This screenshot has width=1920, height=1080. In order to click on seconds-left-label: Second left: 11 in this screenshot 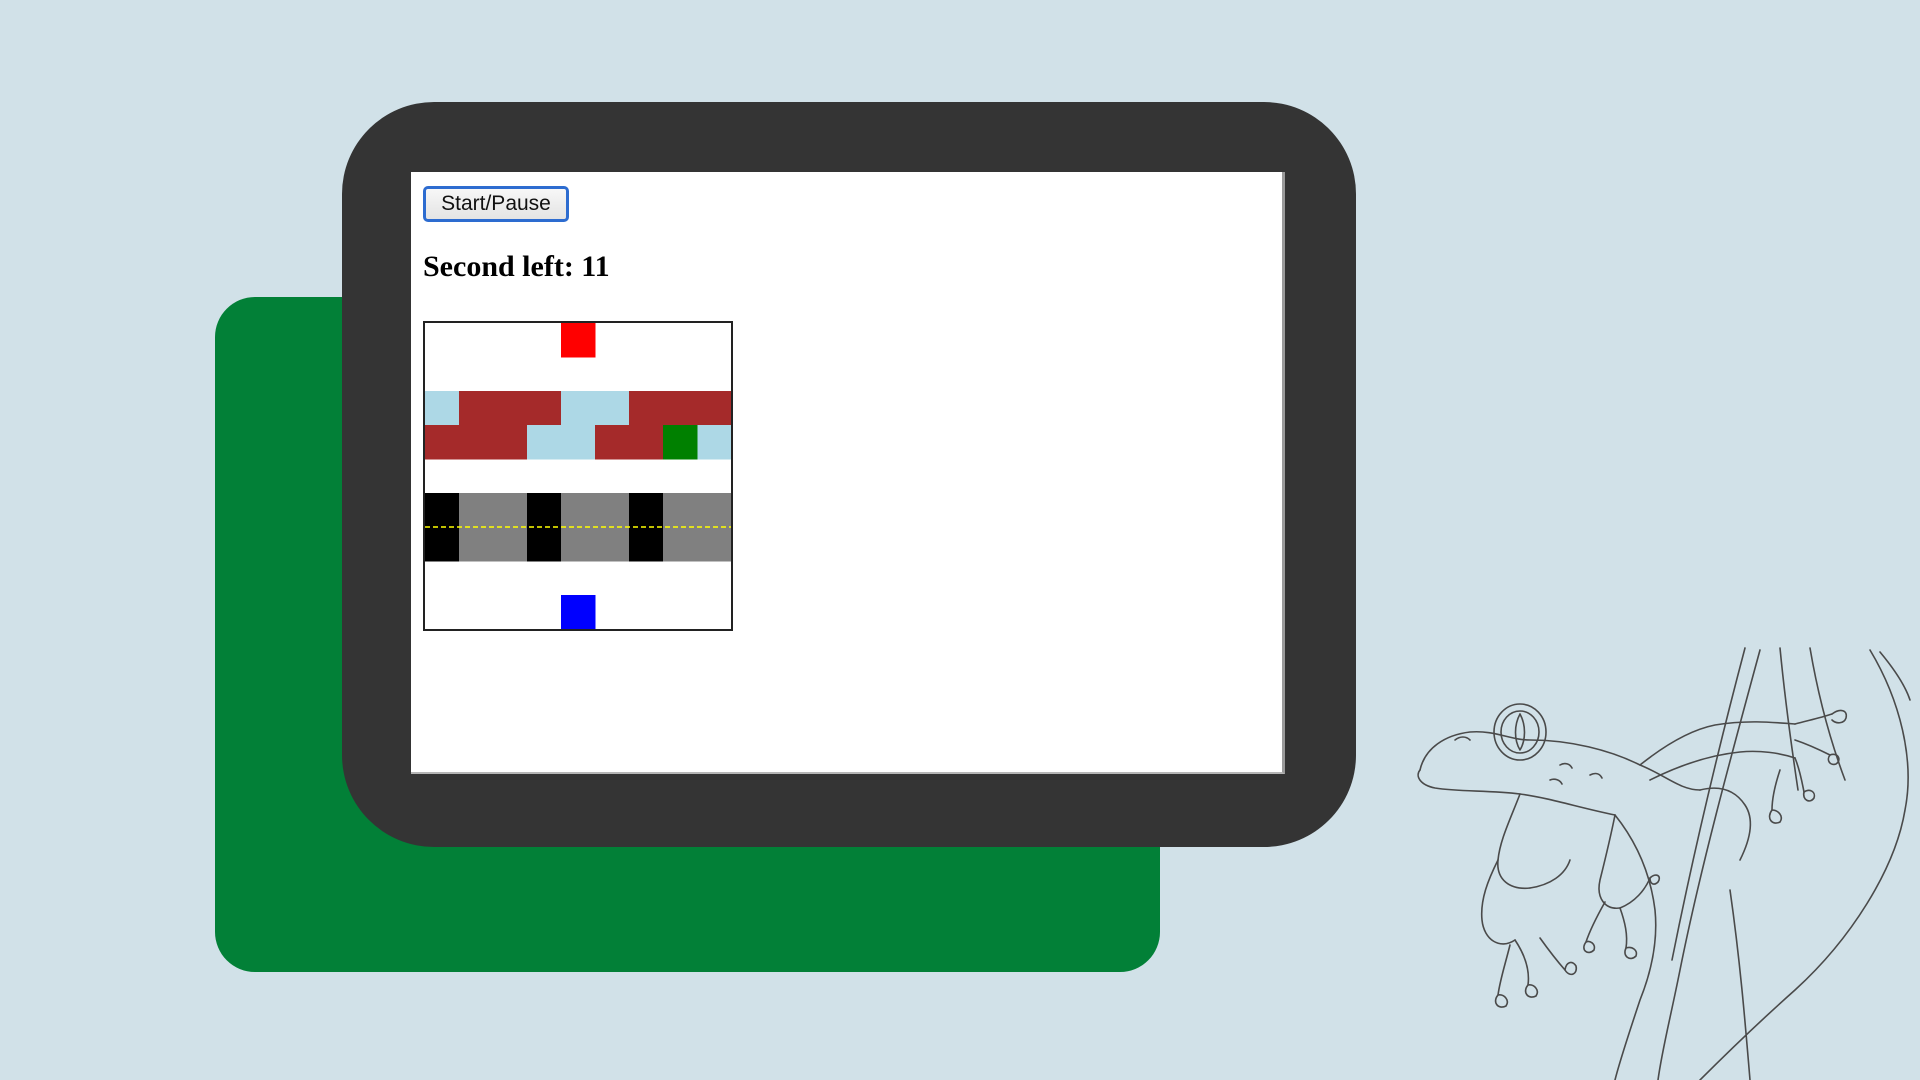, I will do `click(516, 266)`.